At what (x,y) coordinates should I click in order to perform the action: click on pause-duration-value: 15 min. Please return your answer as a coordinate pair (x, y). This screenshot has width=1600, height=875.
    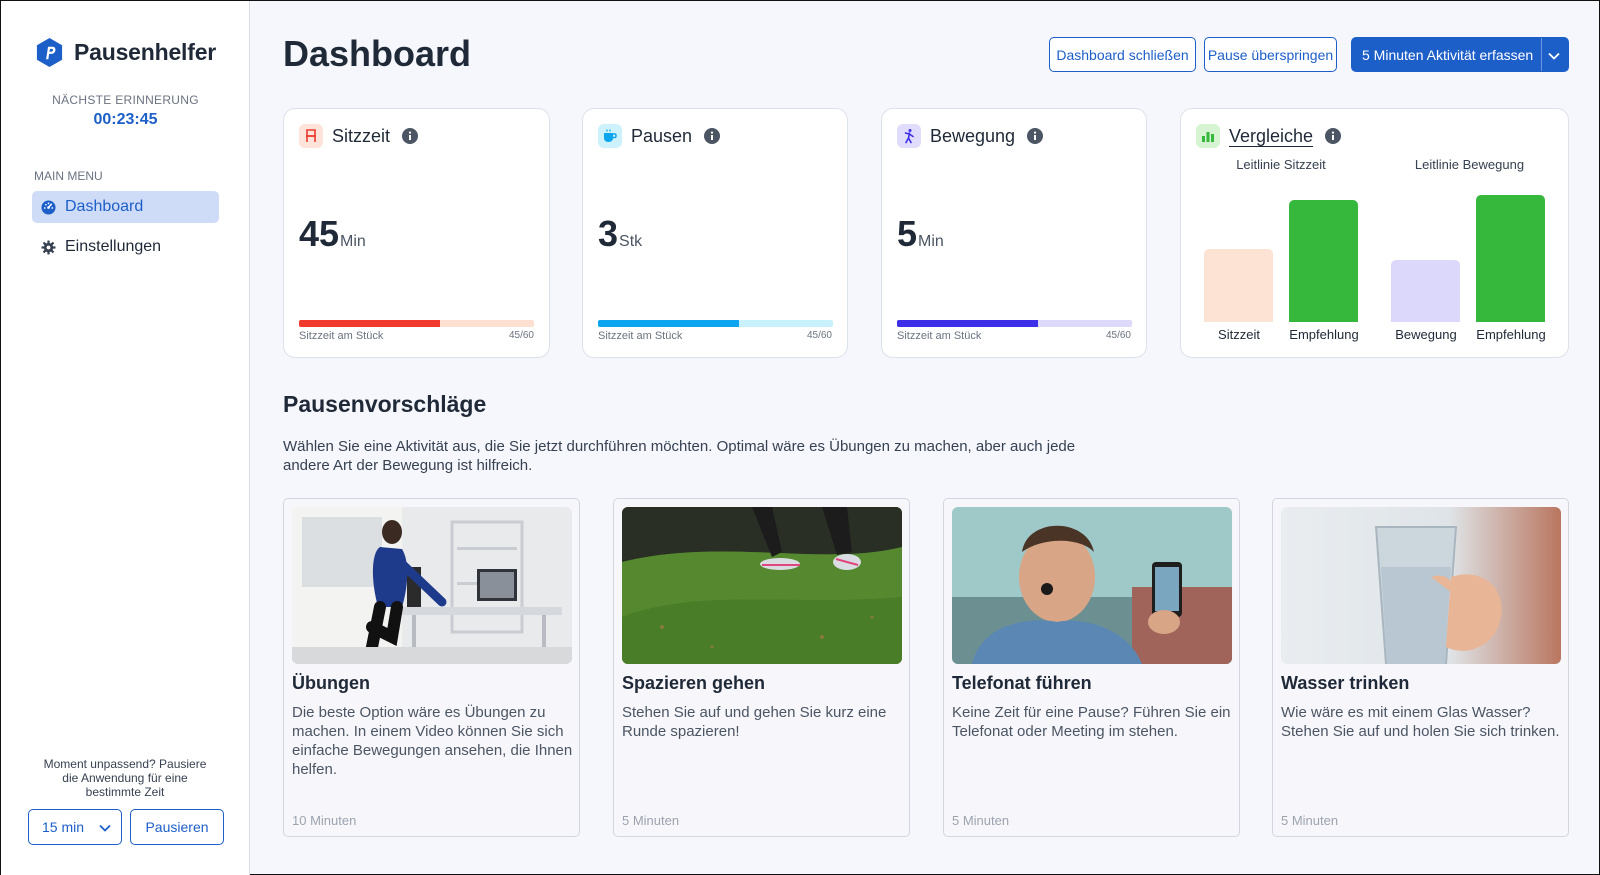
    Looking at the image, I should click on (63, 827).